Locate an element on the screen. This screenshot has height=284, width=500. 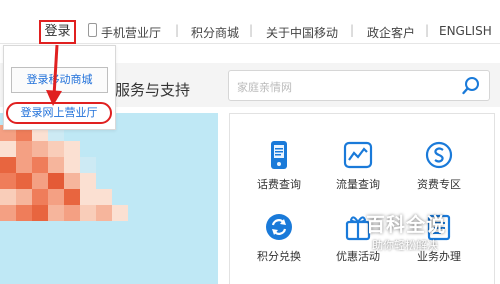
login-mall-button: 登录移动商城 is located at coordinates (59, 80).